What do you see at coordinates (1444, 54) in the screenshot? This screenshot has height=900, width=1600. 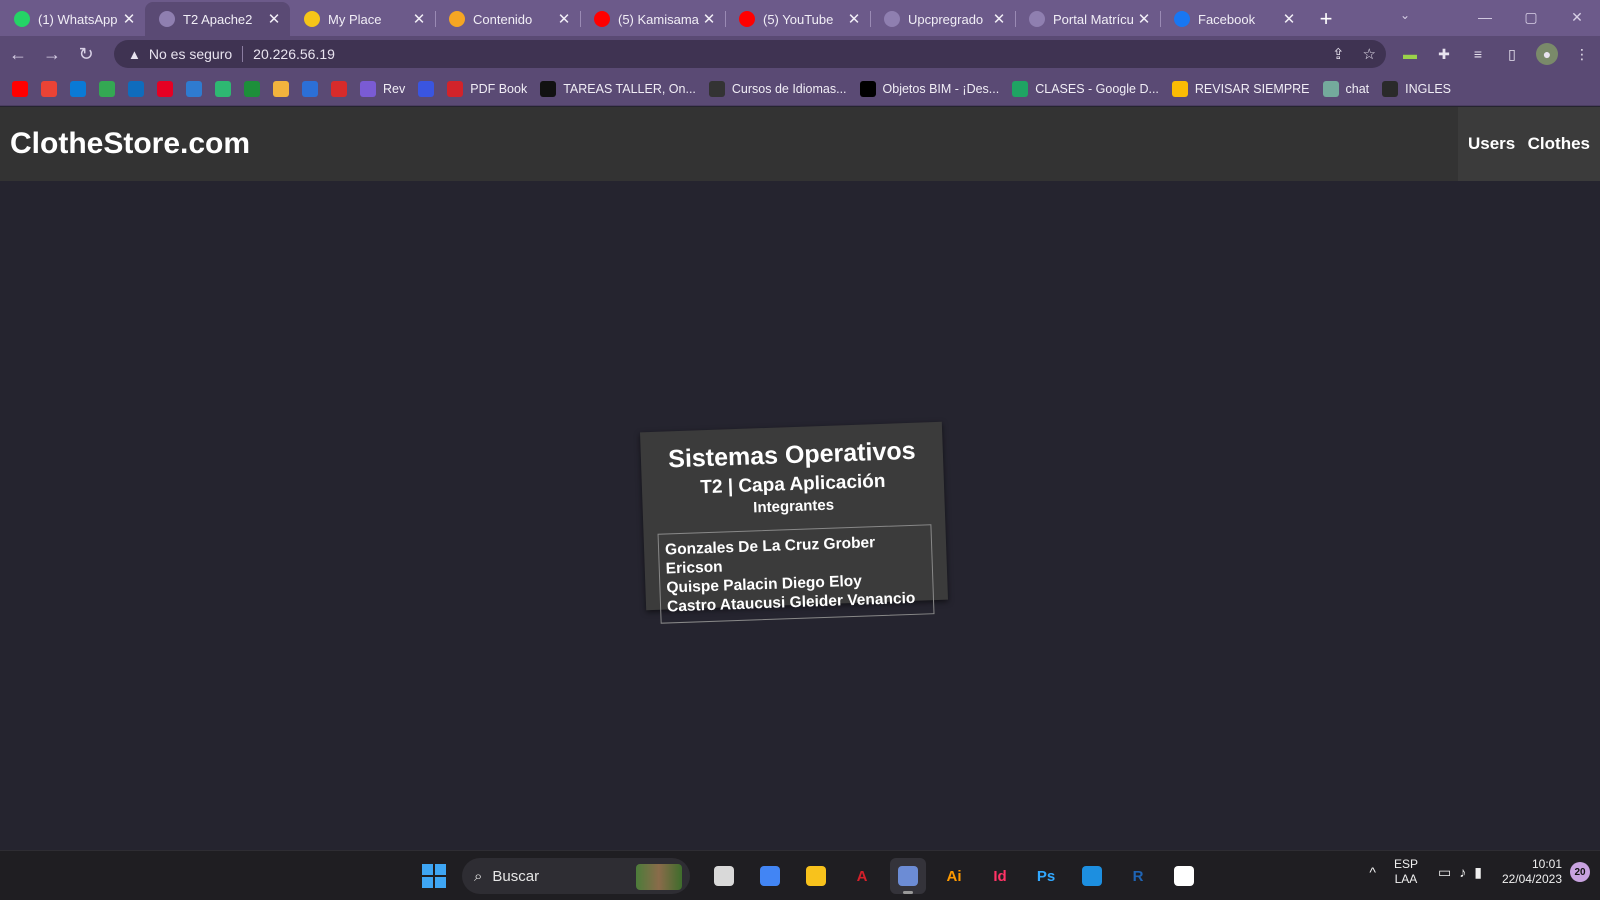 I see `extensions-puzzle-icon: ✚` at bounding box center [1444, 54].